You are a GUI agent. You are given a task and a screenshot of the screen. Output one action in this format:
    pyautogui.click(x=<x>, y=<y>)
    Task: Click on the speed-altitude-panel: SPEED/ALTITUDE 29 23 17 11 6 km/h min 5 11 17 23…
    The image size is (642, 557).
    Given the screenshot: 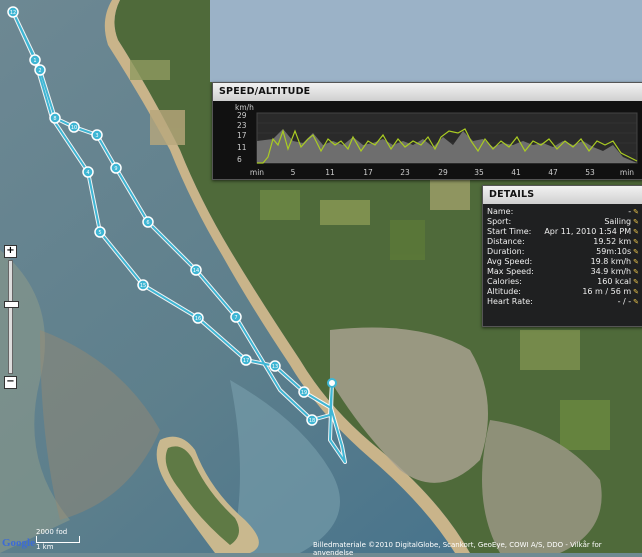 What is the action you would take?
    pyautogui.click(x=427, y=131)
    